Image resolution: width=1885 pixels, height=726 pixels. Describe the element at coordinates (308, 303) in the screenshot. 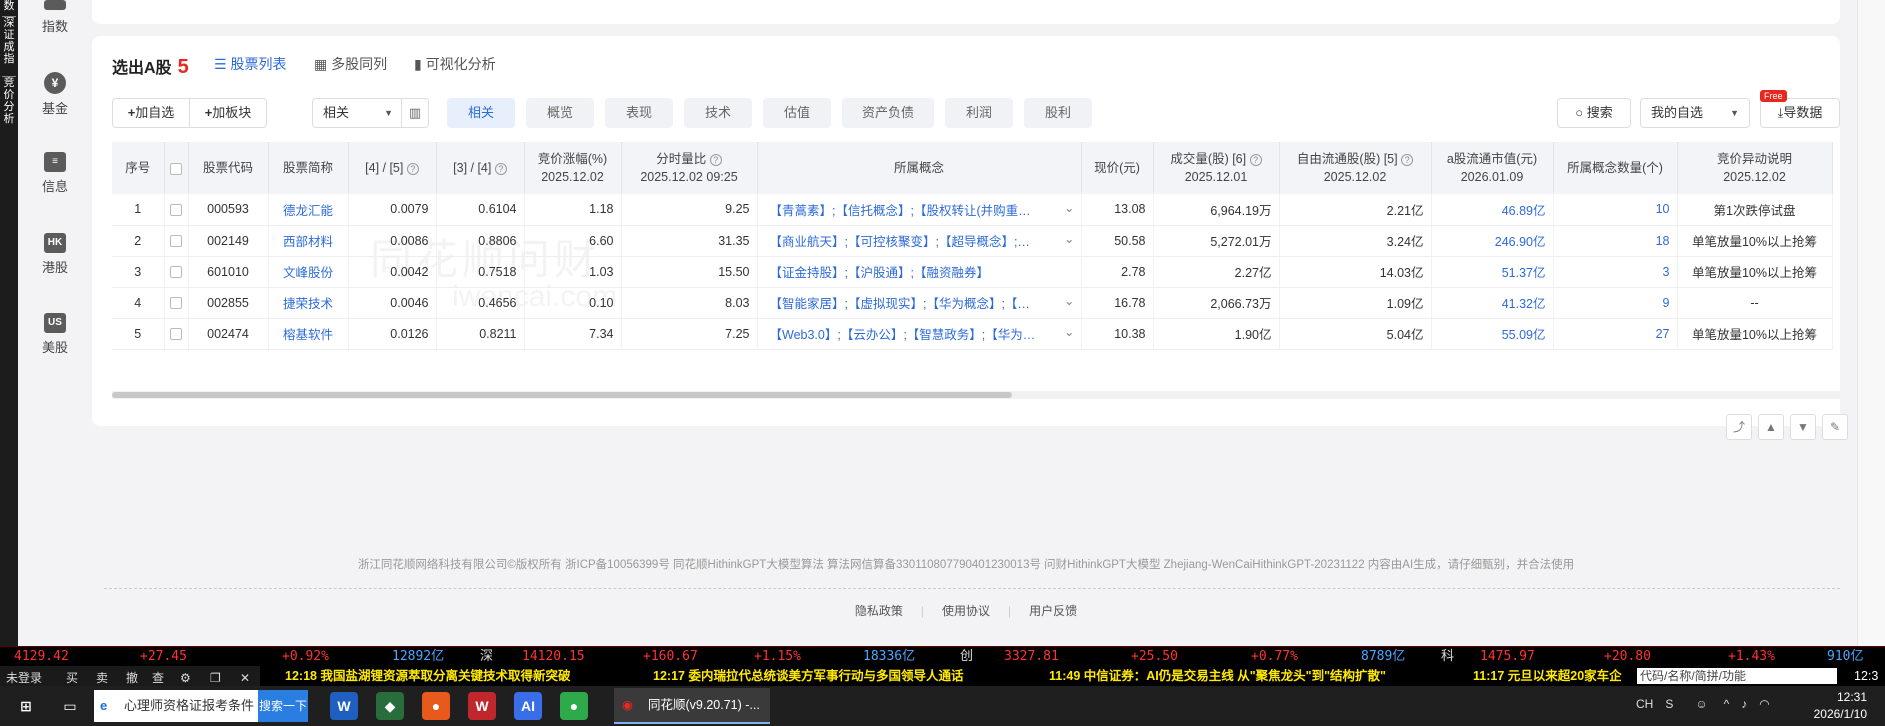

I see `cell-name-link: 捷荣技术` at that location.